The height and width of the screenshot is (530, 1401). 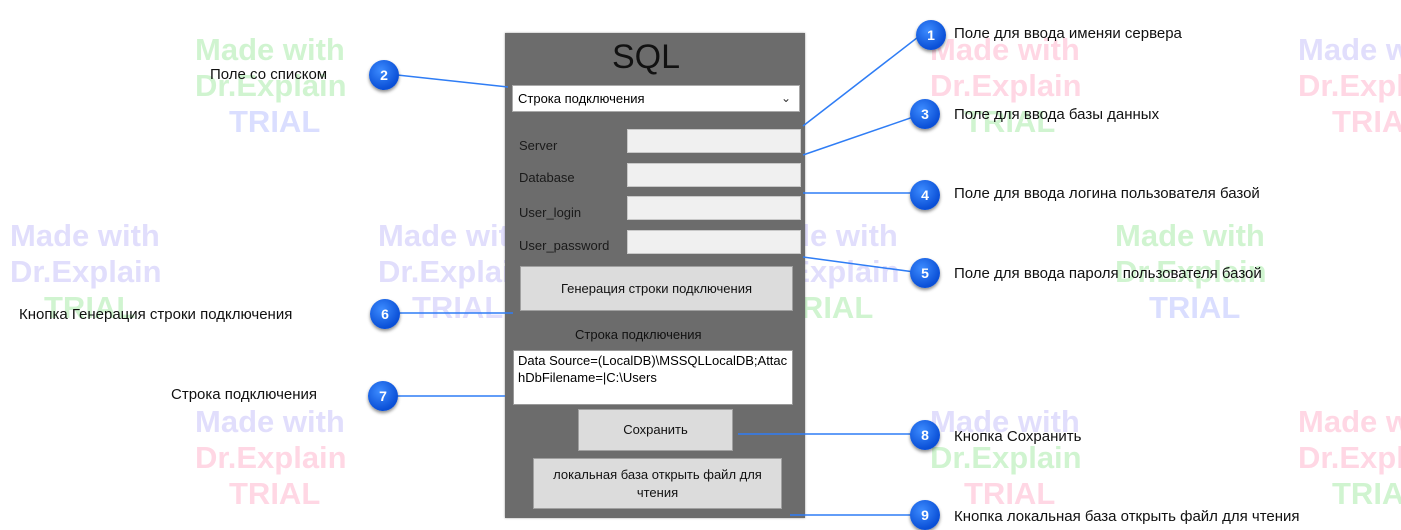 I want to click on callout-text-6: Кнопка Генерация строки подключения, so click(x=156, y=314).